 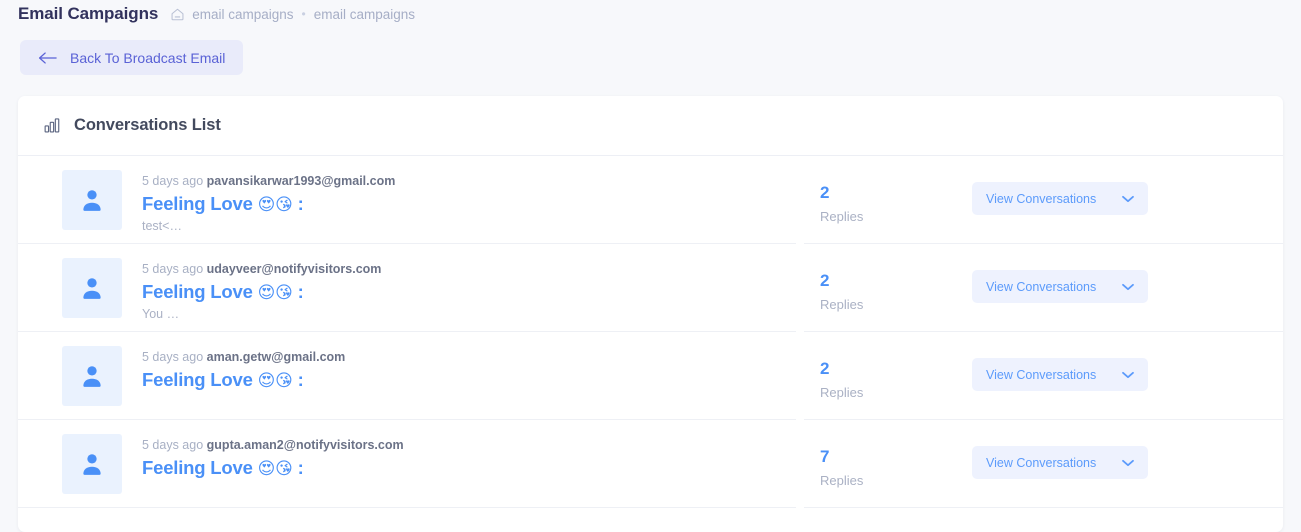 I want to click on home-icon, so click(x=177, y=14).